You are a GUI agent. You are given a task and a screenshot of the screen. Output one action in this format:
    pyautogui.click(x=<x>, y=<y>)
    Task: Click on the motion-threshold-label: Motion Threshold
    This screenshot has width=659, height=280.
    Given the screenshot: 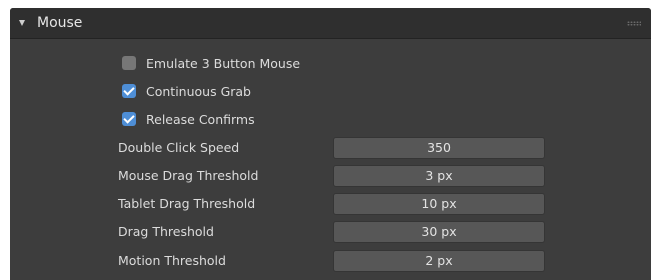 What is the action you would take?
    pyautogui.click(x=172, y=260)
    